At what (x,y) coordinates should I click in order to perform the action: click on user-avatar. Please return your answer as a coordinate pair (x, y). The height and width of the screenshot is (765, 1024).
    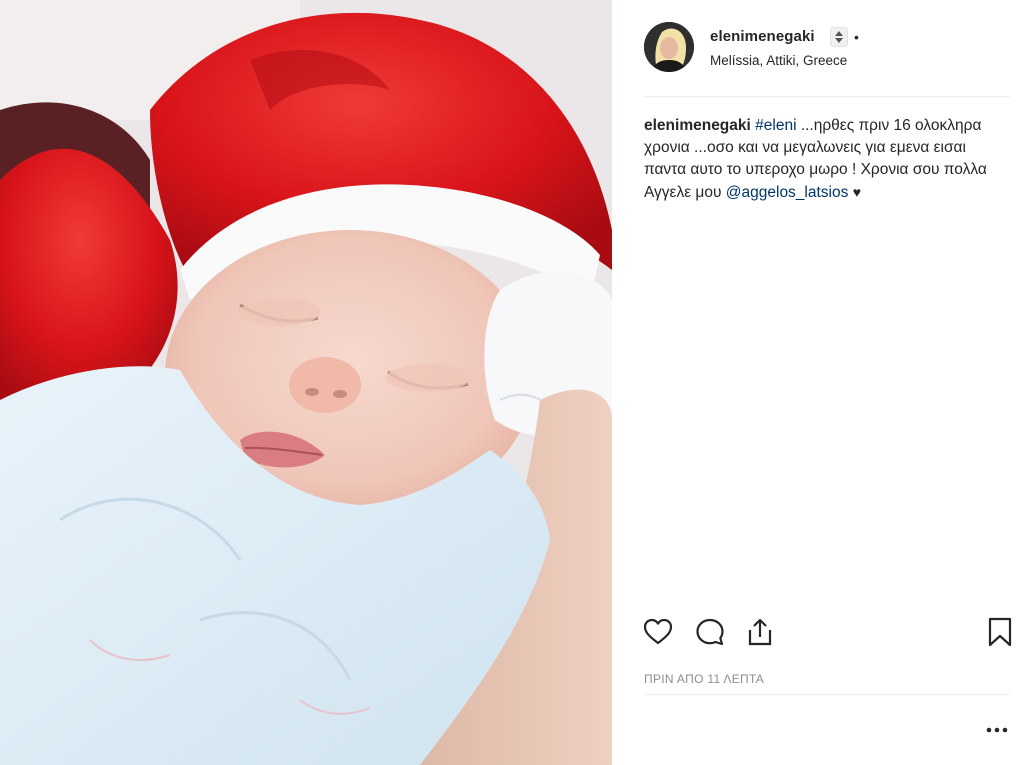
    Looking at the image, I should click on (669, 47).